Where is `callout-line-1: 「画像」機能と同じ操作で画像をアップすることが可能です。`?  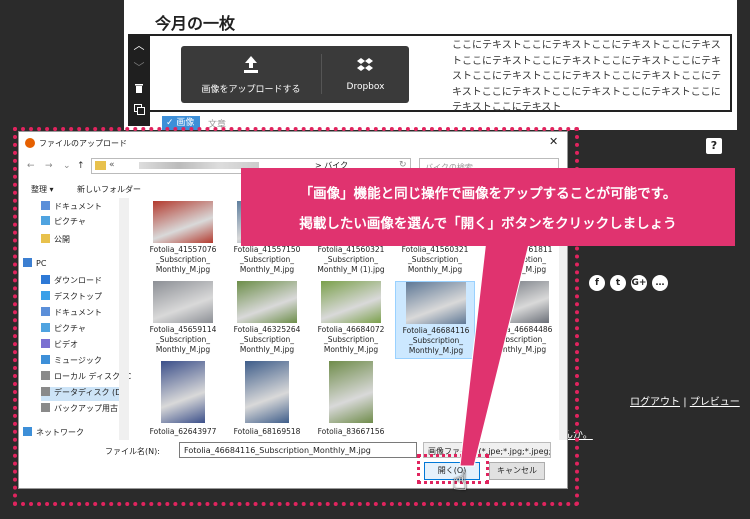 callout-line-1: 「画像」機能と同じ操作で画像をアップすることが可能です。 is located at coordinates (488, 194).